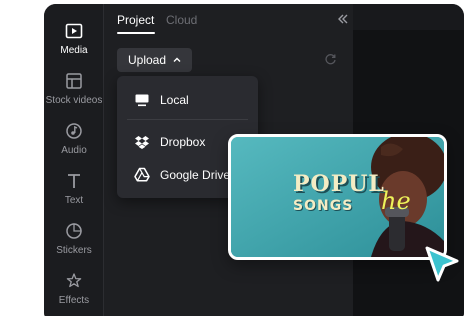  What do you see at coordinates (183, 142) in the screenshot?
I see `upload-menu-item-label: Dropbox` at bounding box center [183, 142].